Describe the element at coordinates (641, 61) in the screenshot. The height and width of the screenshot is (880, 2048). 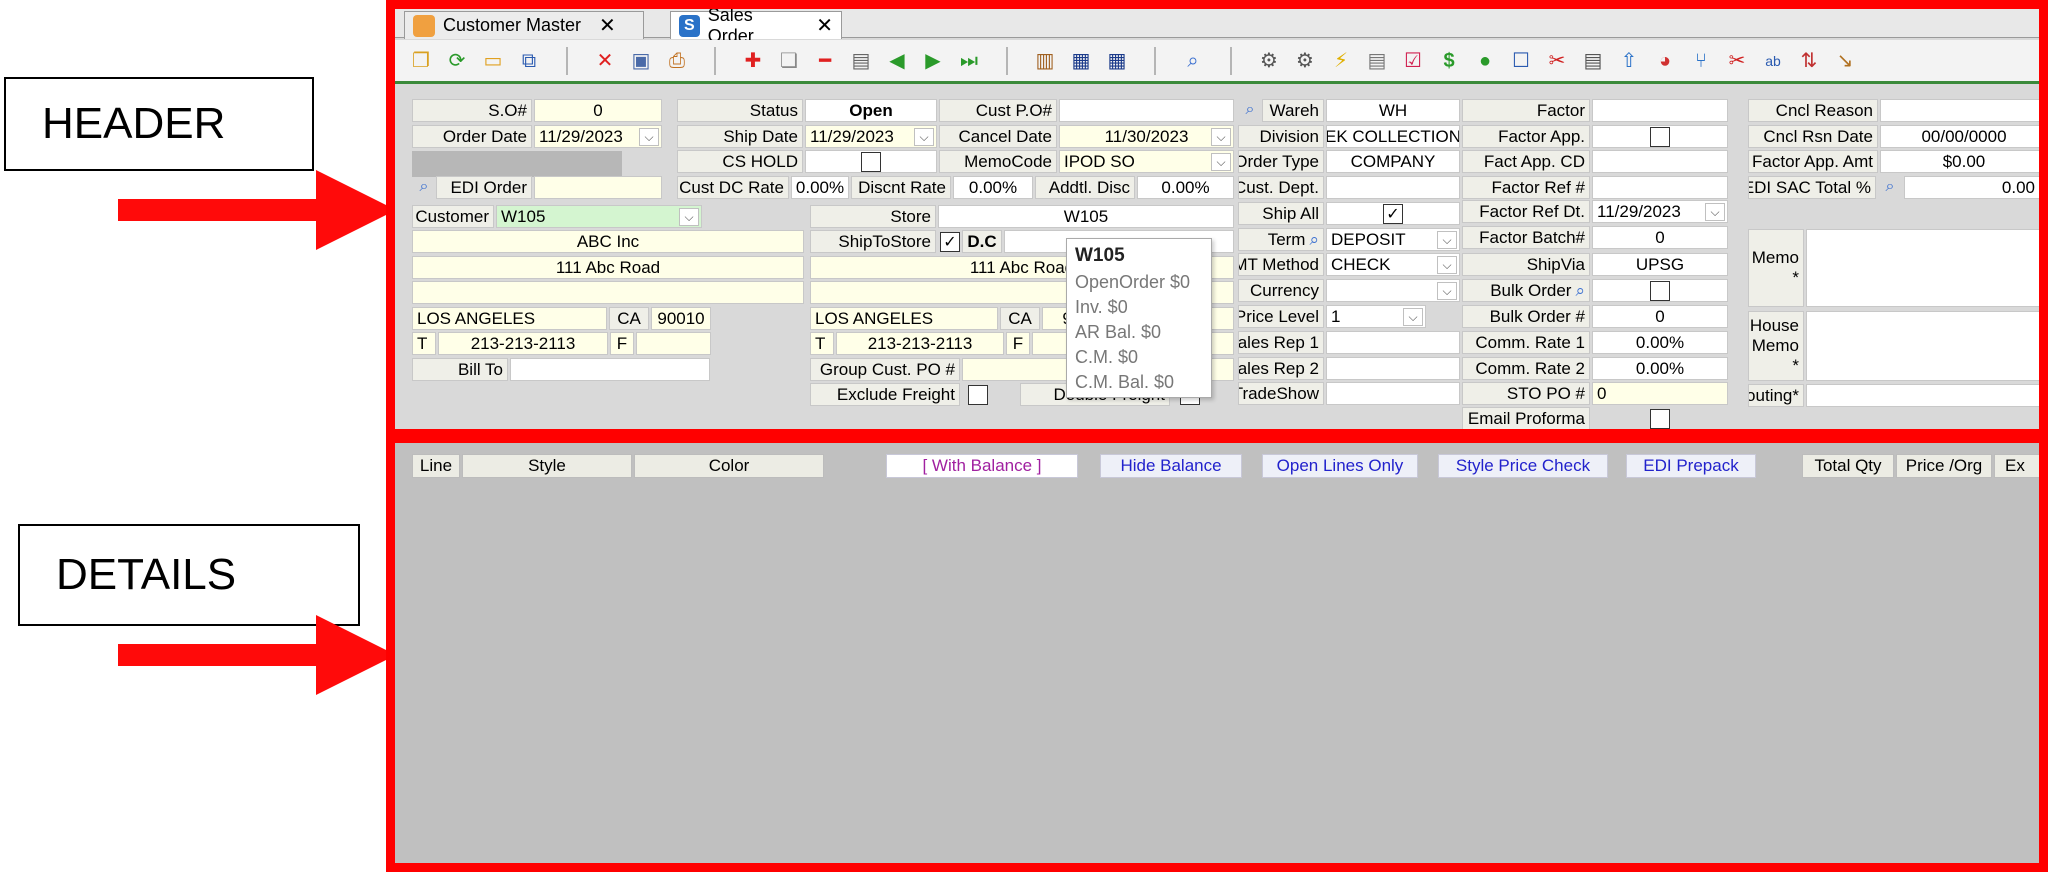
I see `save-icon: ▣` at that location.